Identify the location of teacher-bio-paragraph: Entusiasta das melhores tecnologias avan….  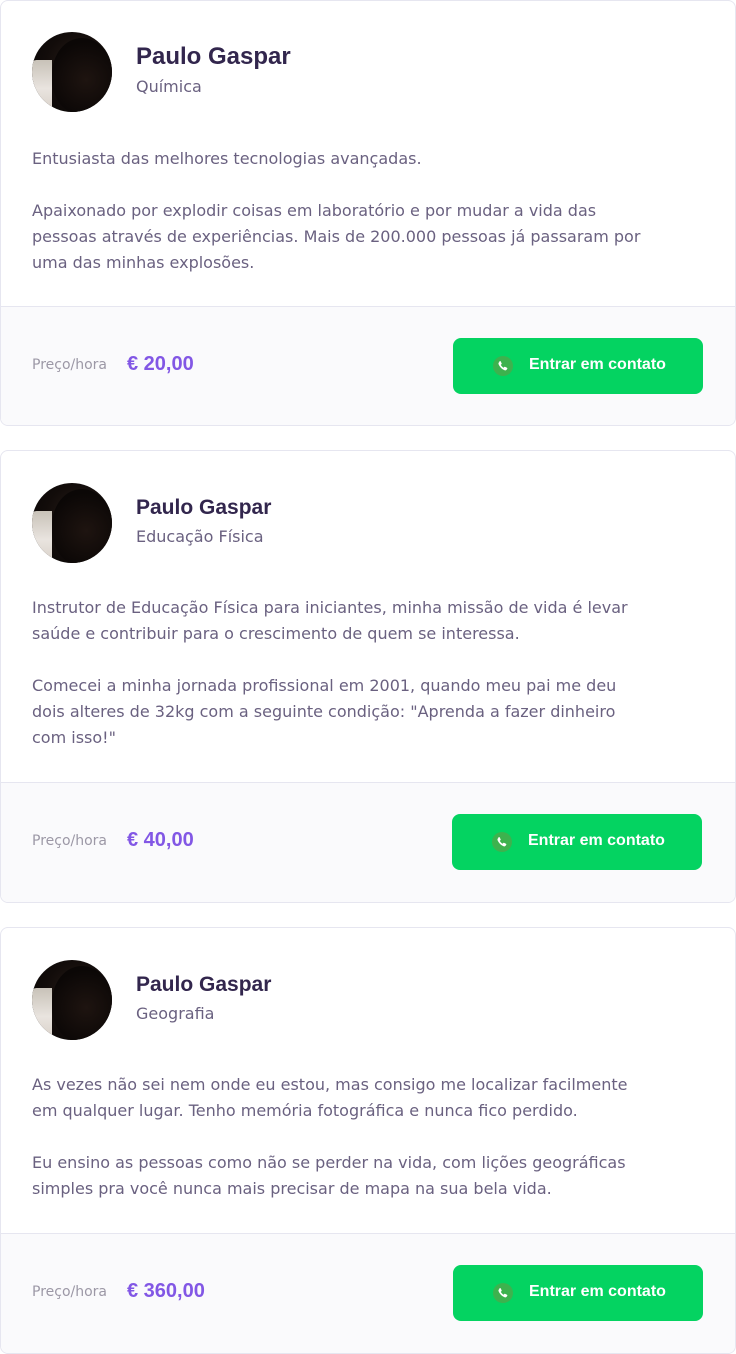
(227, 158).